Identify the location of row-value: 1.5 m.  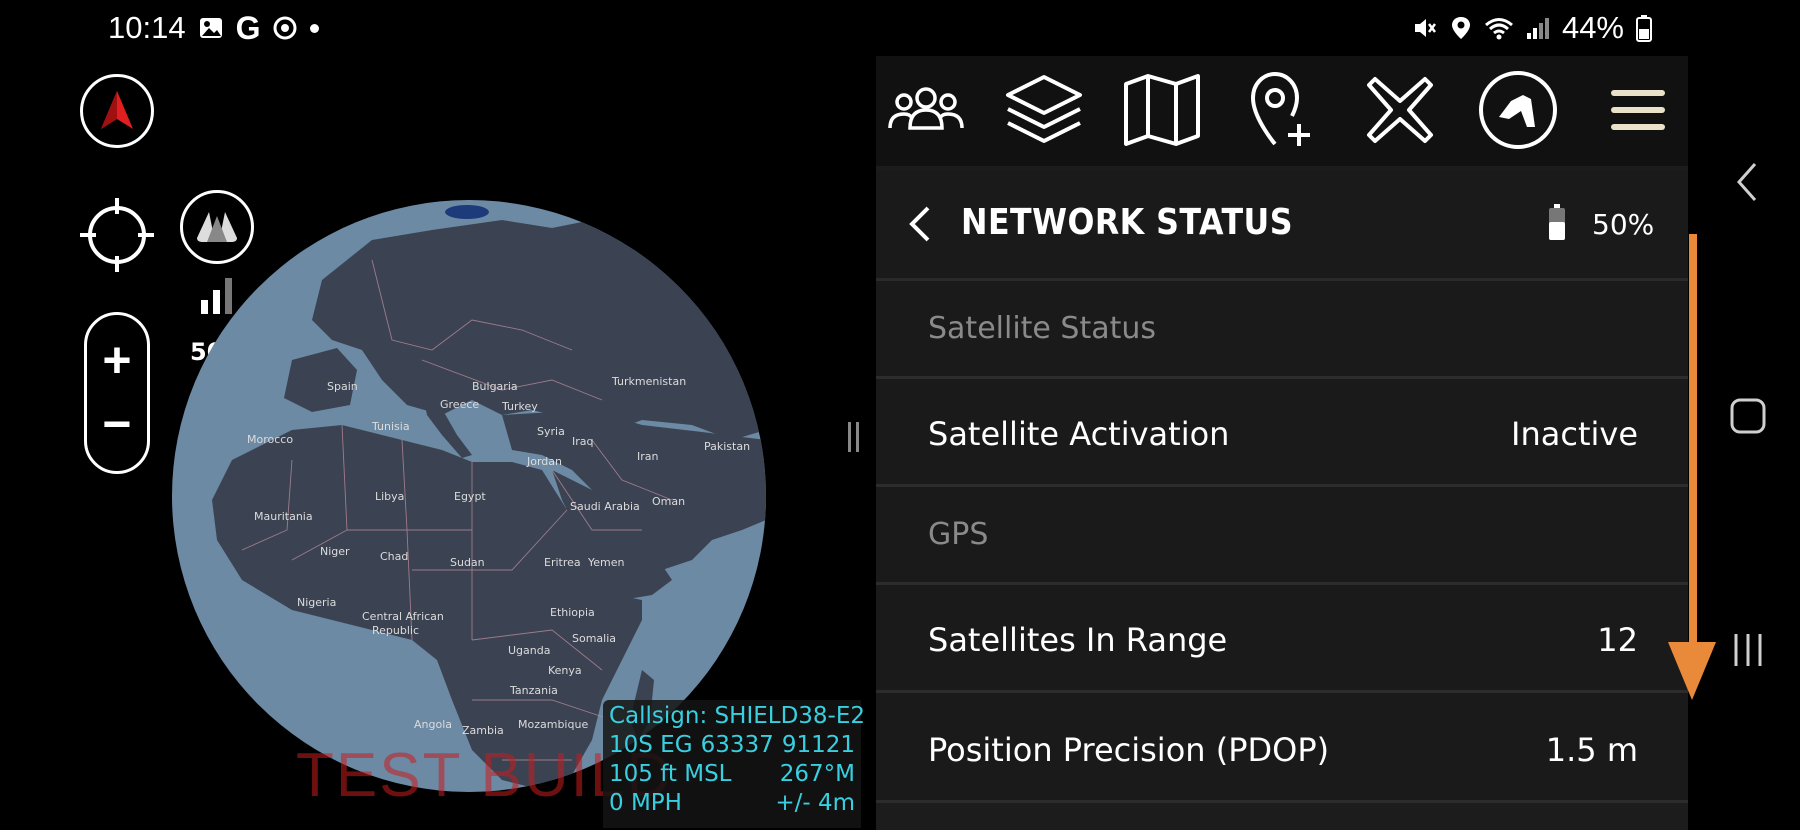
(1591, 750).